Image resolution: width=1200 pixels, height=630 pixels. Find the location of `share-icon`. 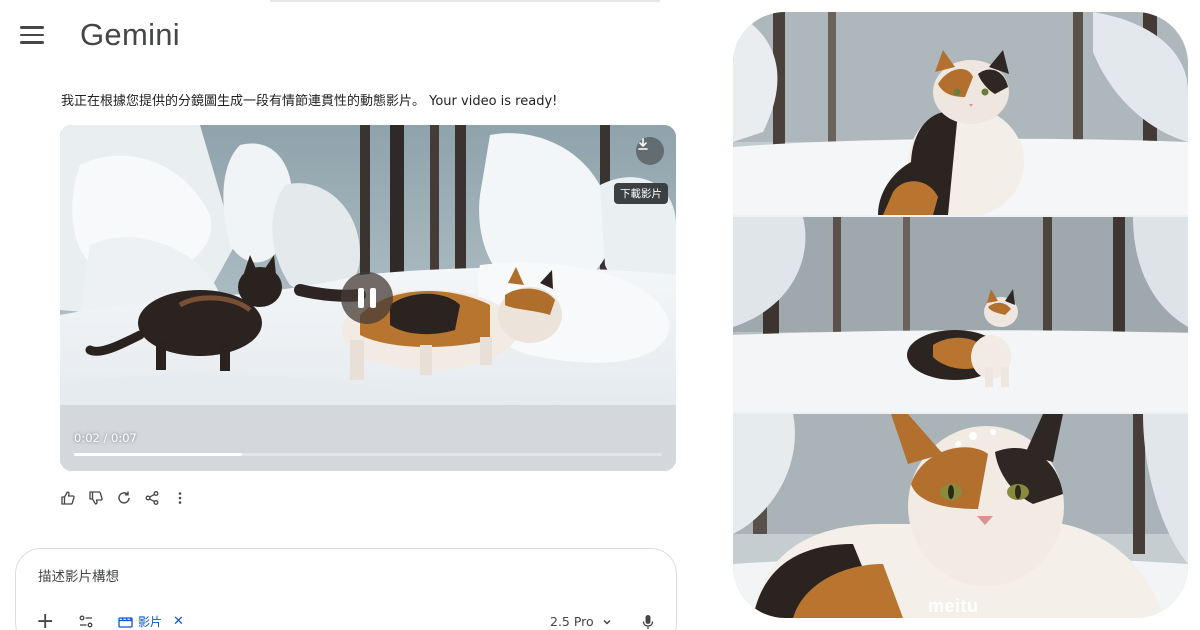

share-icon is located at coordinates (152, 498).